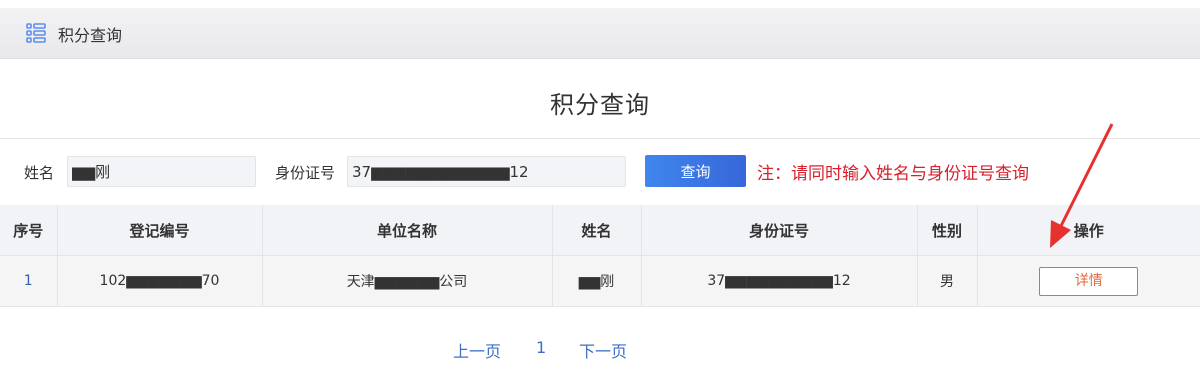 This screenshot has height=391, width=1200. Describe the element at coordinates (407, 281) in the screenshot. I see `cell-unit: 天津▆▆▆▆▆▆公司` at that location.